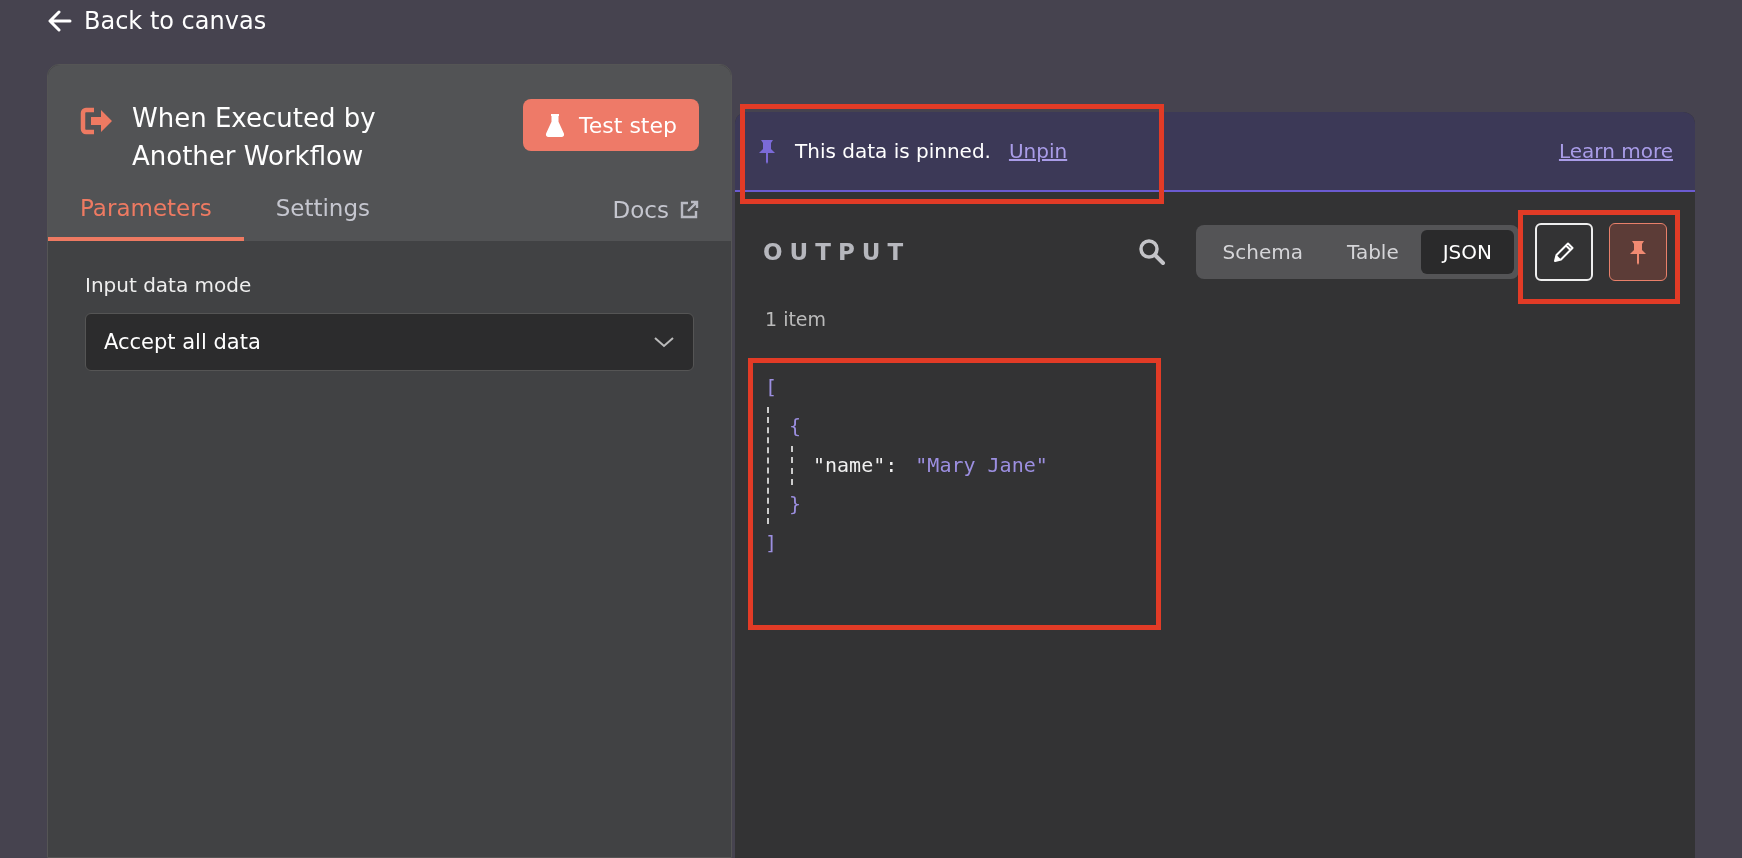 The image size is (1742, 858). Describe the element at coordinates (60, 21) in the screenshot. I see `arrow-left-icon` at that location.